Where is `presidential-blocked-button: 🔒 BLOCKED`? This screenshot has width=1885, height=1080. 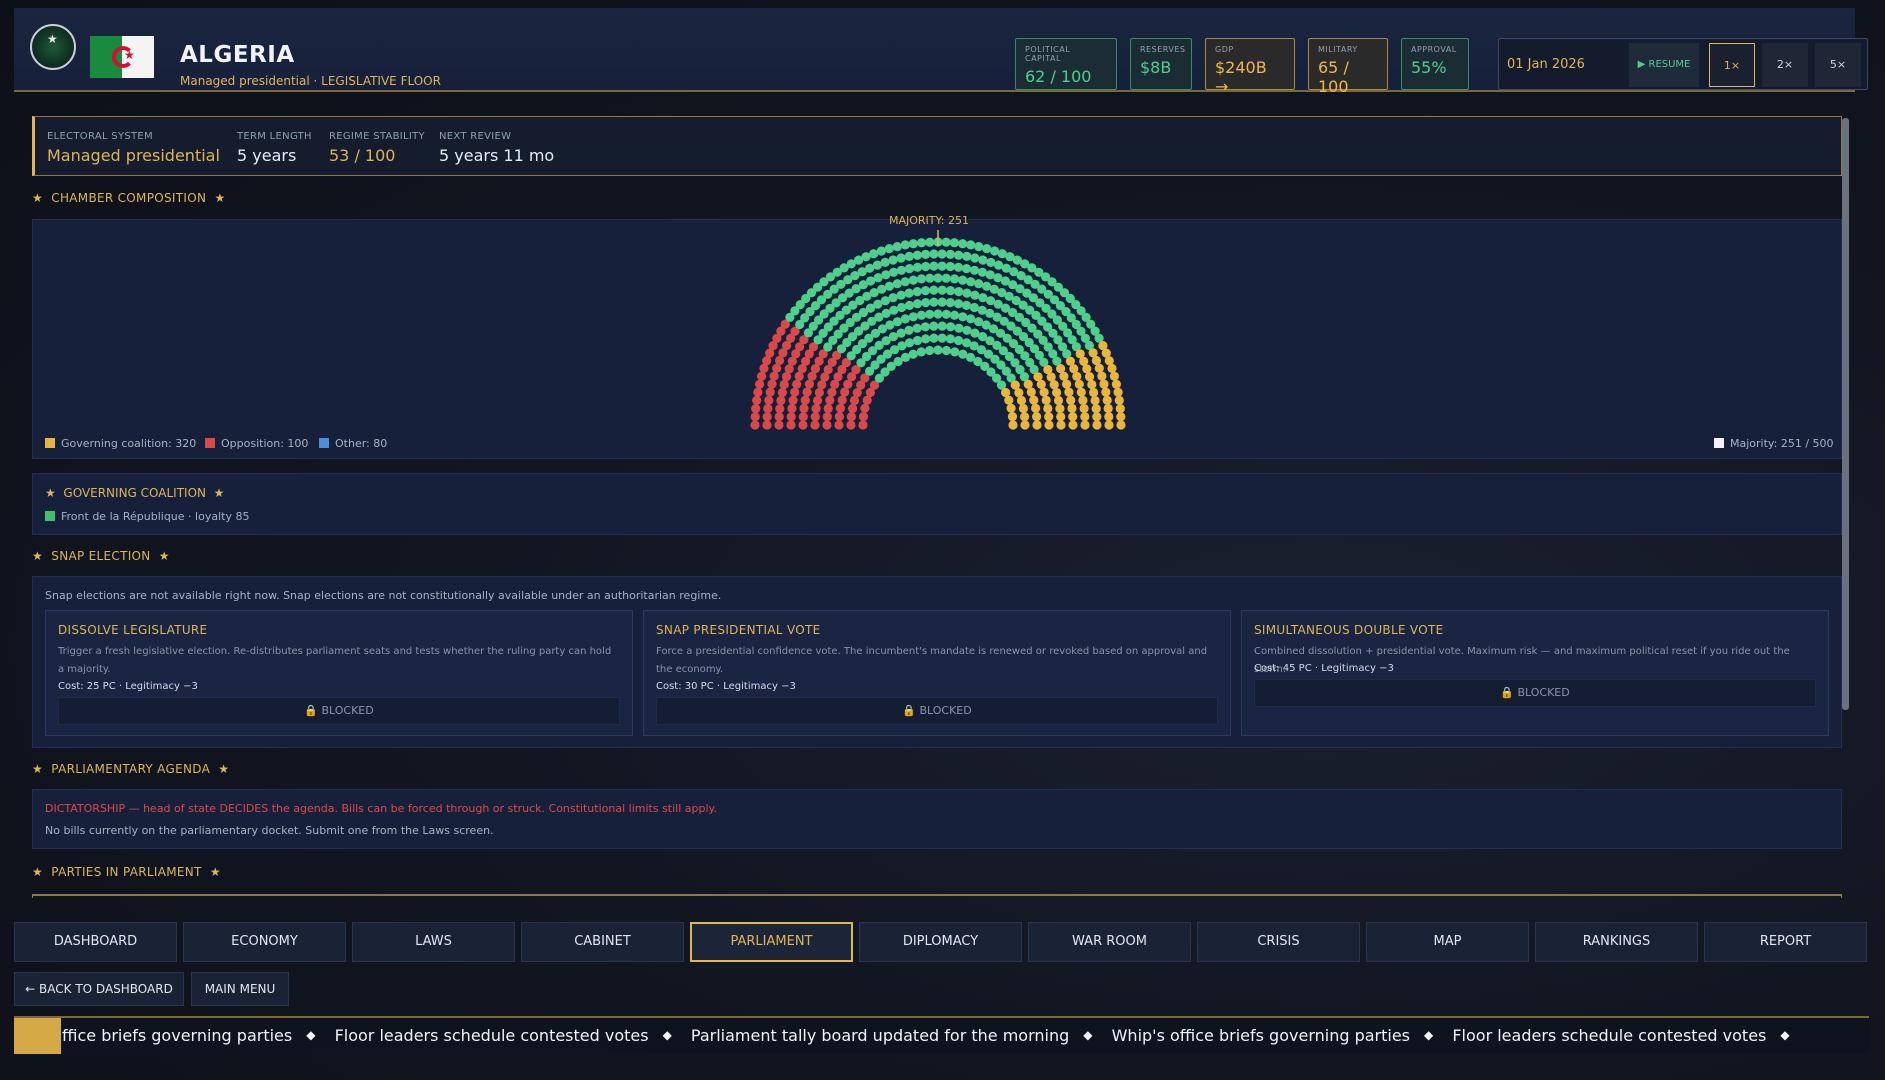 presidential-blocked-button: 🔒 BLOCKED is located at coordinates (937, 711).